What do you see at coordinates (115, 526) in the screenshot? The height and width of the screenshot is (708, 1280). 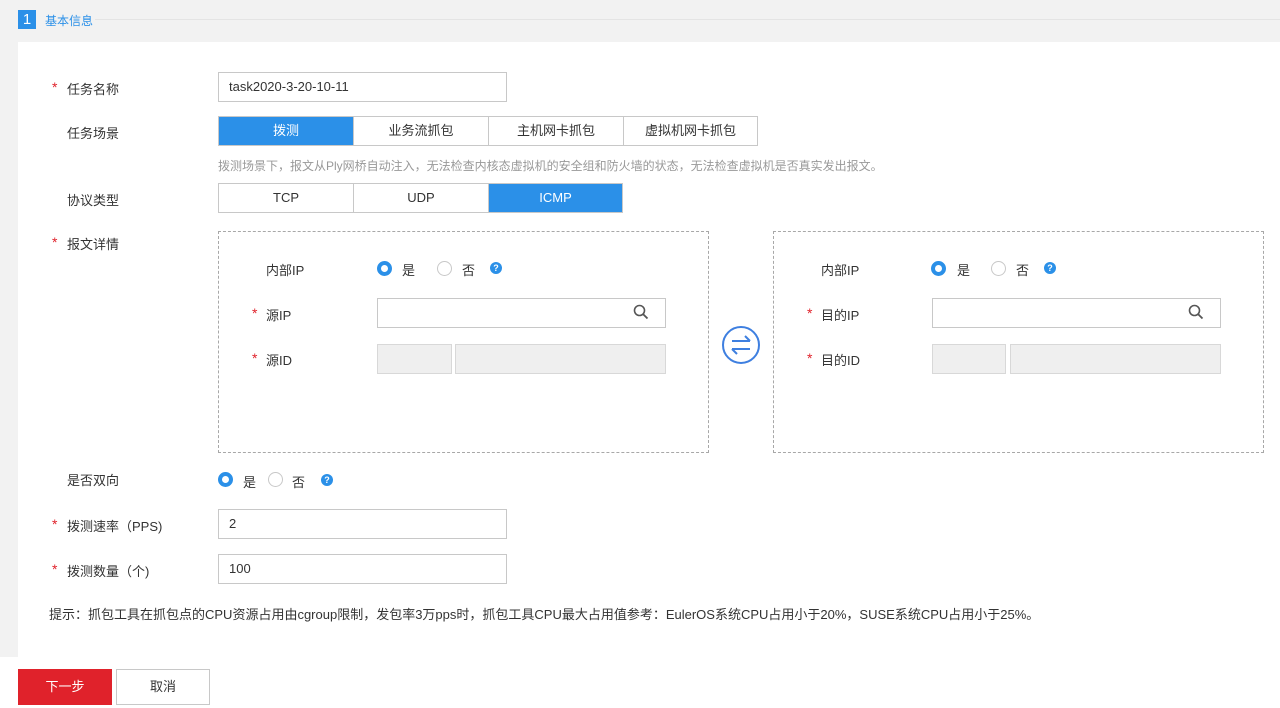 I see `rate-label: 拨测速率（PPS)` at bounding box center [115, 526].